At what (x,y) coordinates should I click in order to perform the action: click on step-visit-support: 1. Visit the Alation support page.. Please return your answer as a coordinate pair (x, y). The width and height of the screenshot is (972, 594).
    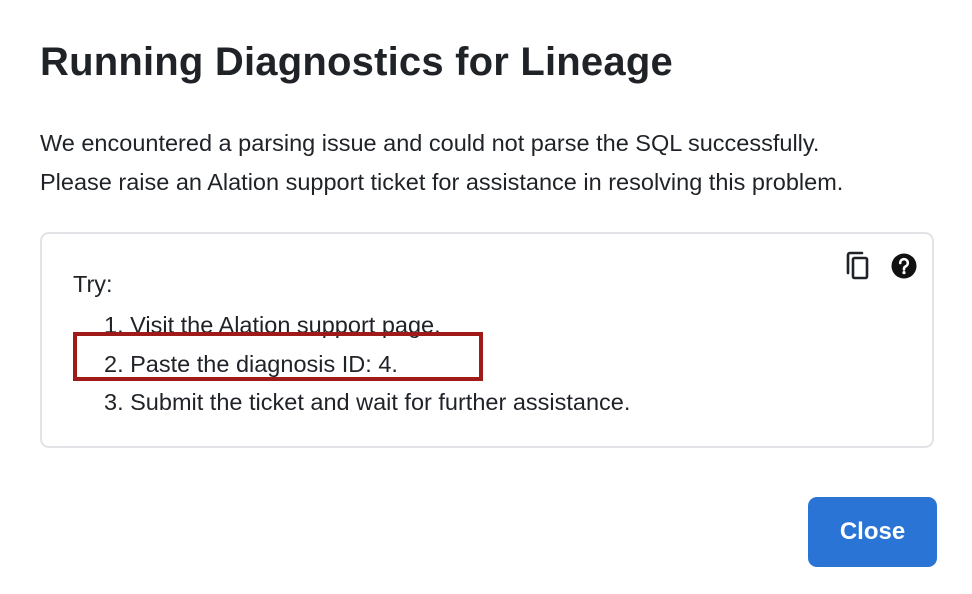
    Looking at the image, I should click on (272, 325).